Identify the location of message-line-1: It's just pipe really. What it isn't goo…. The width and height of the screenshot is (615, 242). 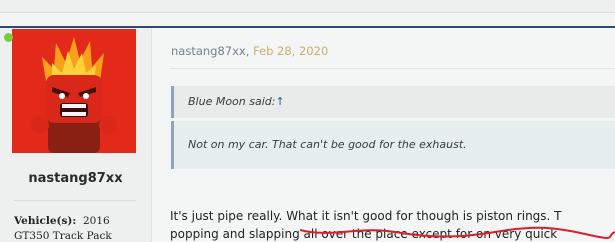
(366, 216).